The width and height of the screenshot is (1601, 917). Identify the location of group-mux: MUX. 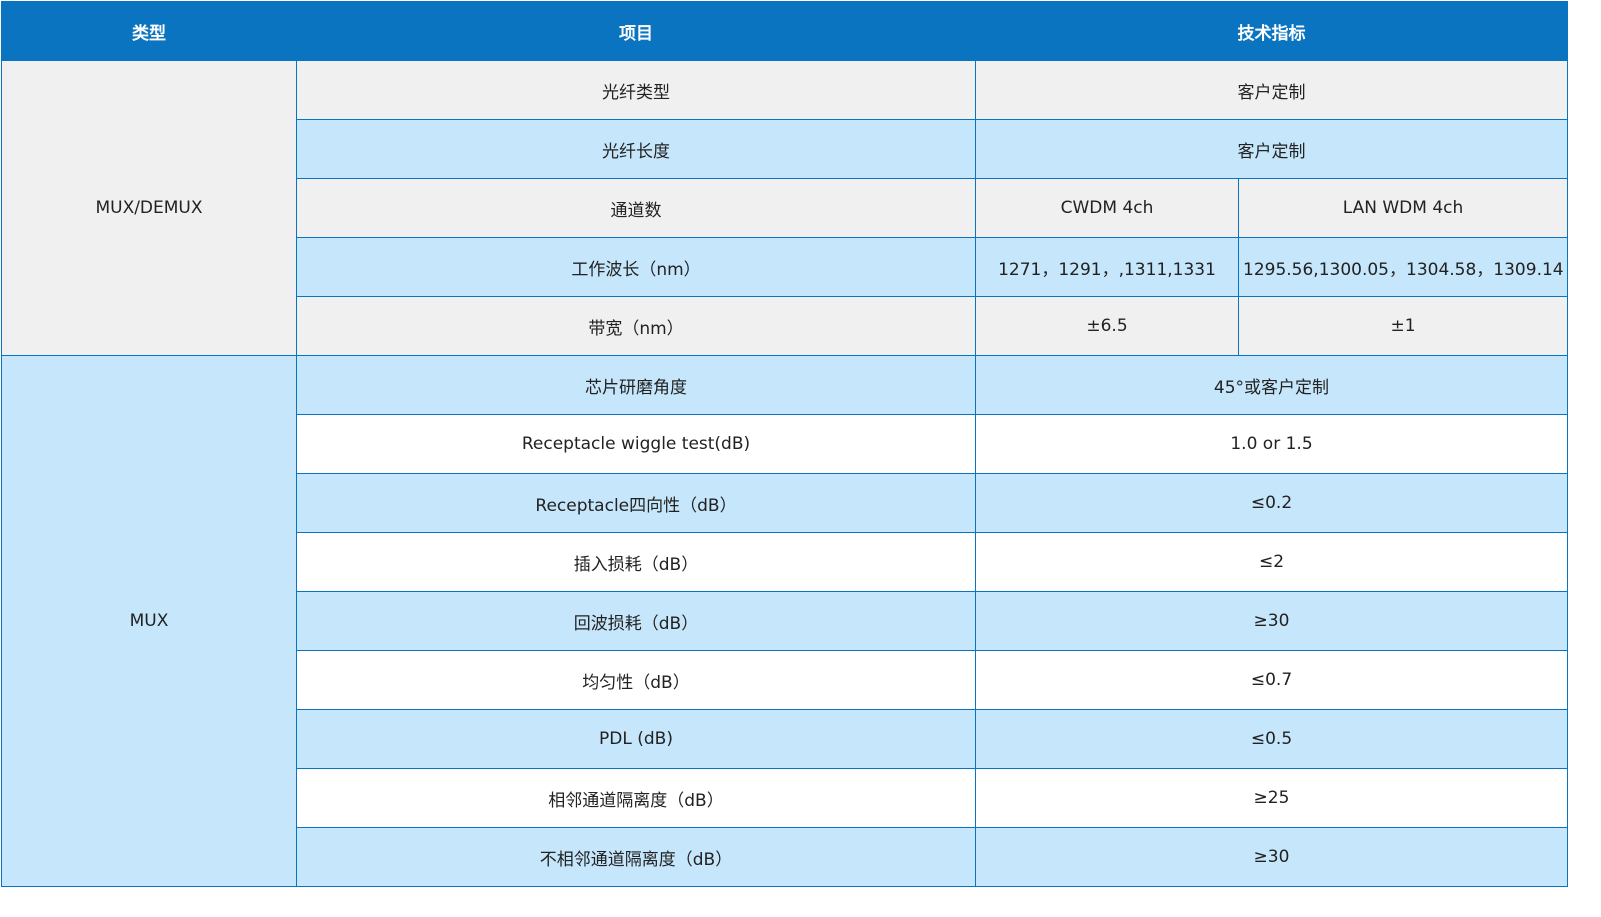
(149, 621).